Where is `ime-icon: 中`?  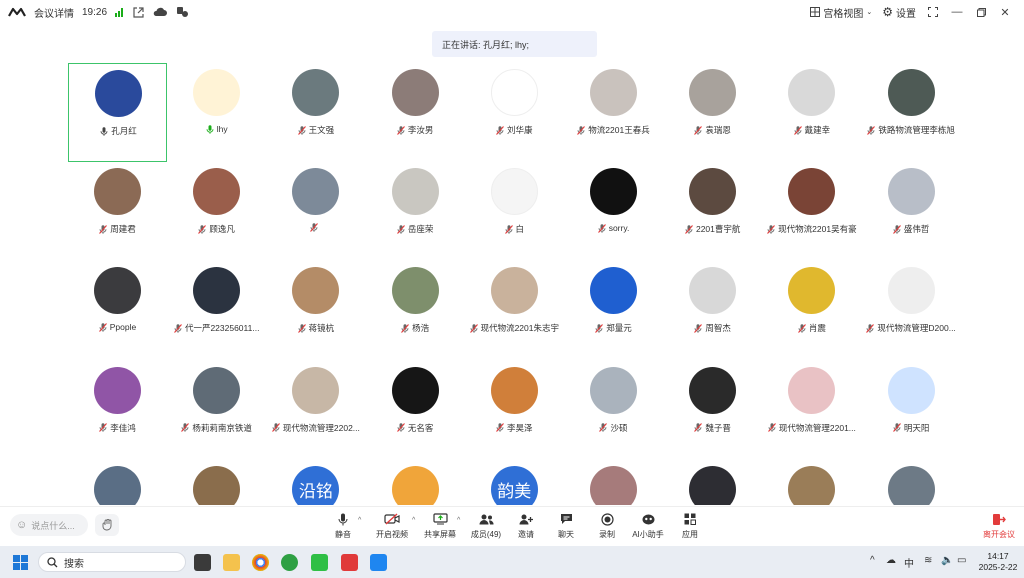
ime-icon: 中 is located at coordinates (909, 562).